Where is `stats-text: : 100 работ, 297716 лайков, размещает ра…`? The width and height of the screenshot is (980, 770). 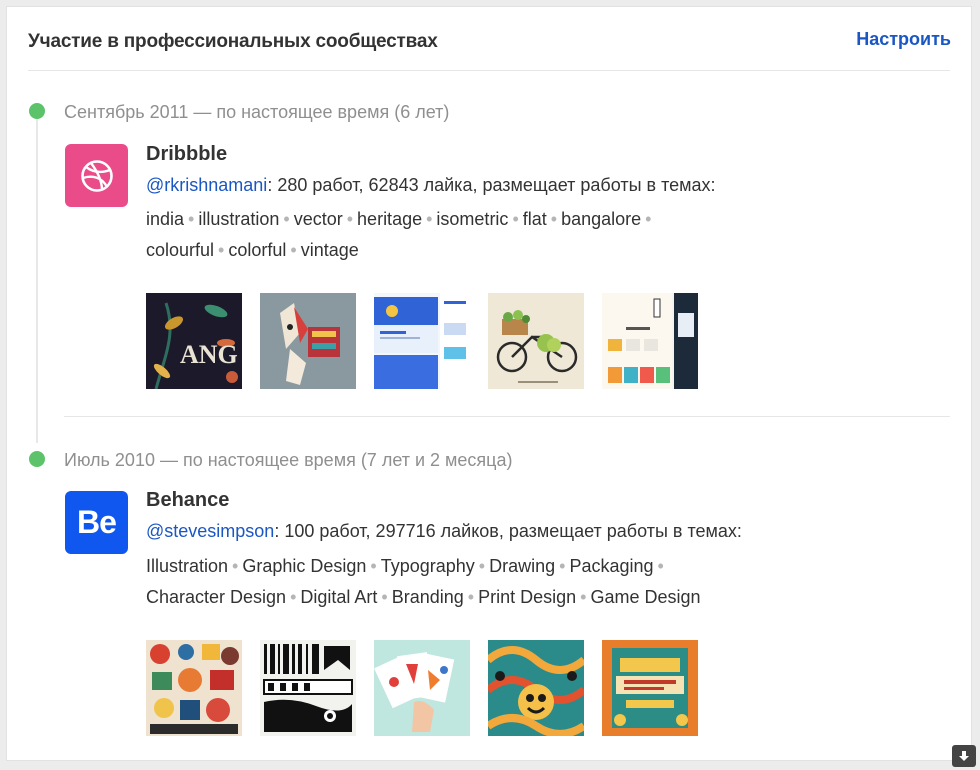 stats-text: : 100 работ, 297716 лайков, размещает ра… is located at coordinates (508, 531).